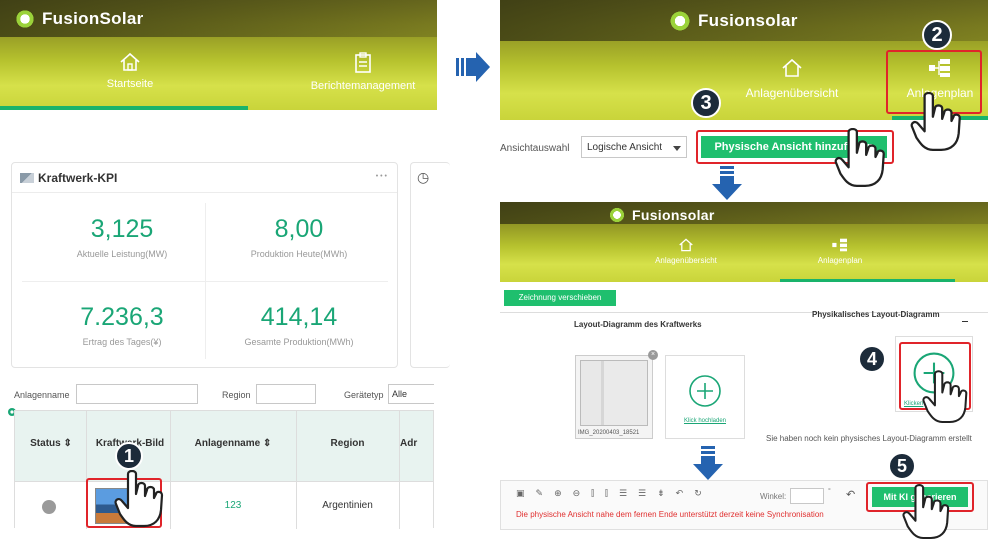 Image resolution: width=988 pixels, height=545 pixels. I want to click on eraser-icon: ✎, so click(540, 496).